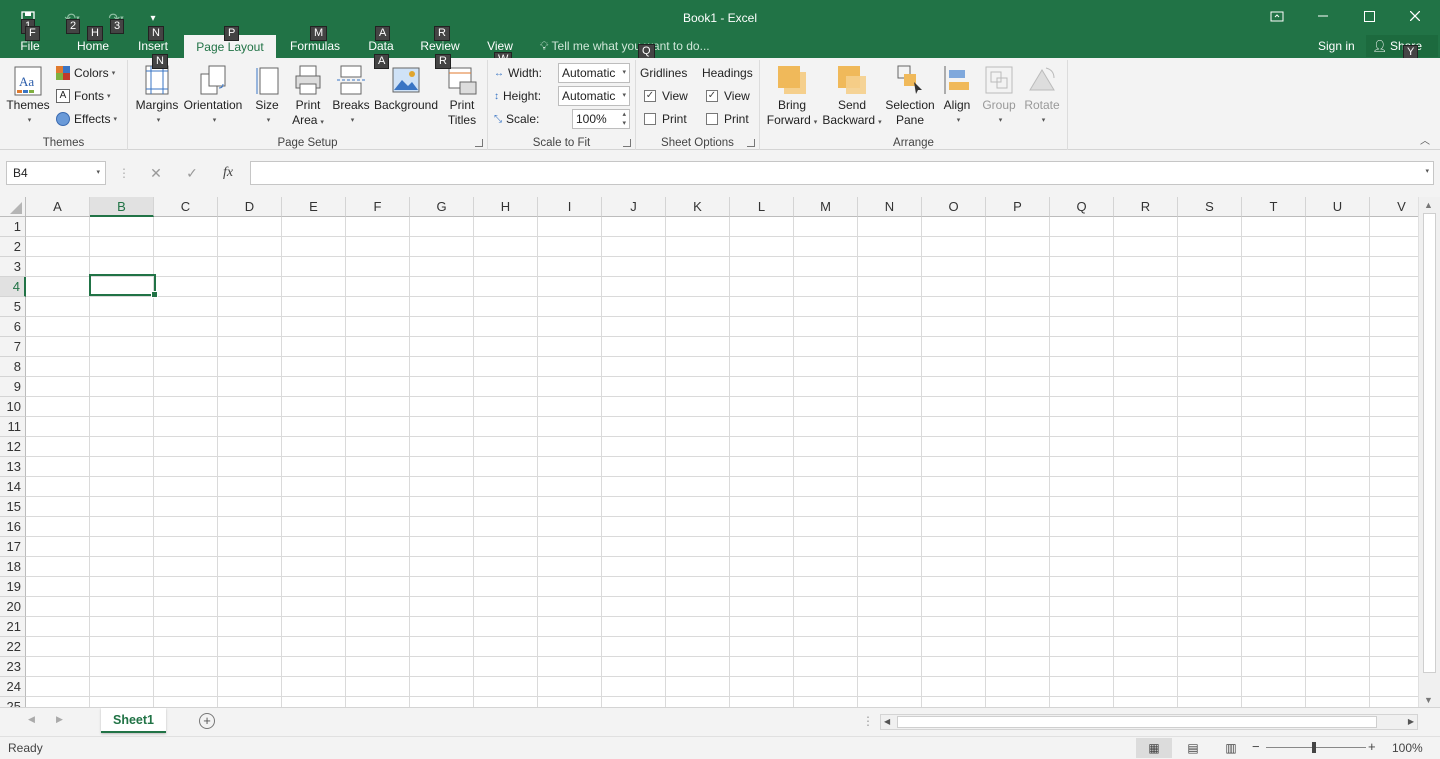 This screenshot has height=759, width=1440. What do you see at coordinates (56, 173) in the screenshot?
I see `name-box: B4 ▾` at bounding box center [56, 173].